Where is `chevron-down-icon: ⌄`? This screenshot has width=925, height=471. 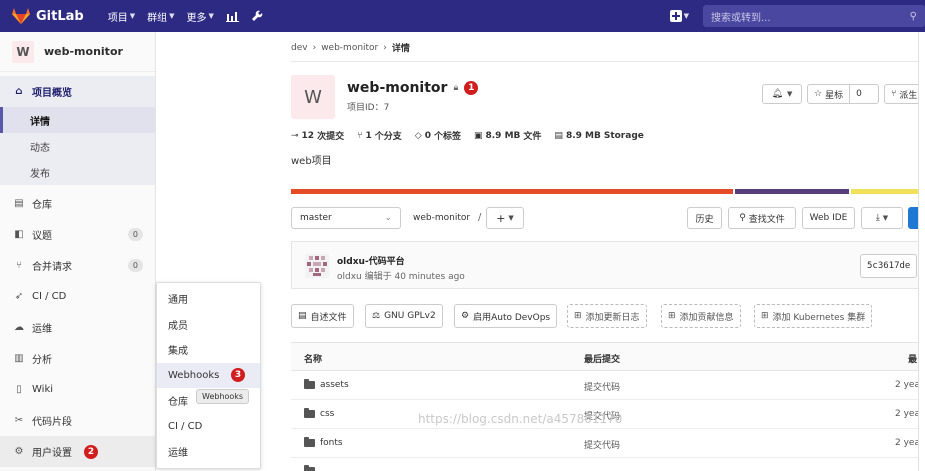 chevron-down-icon: ⌄ is located at coordinates (388, 218).